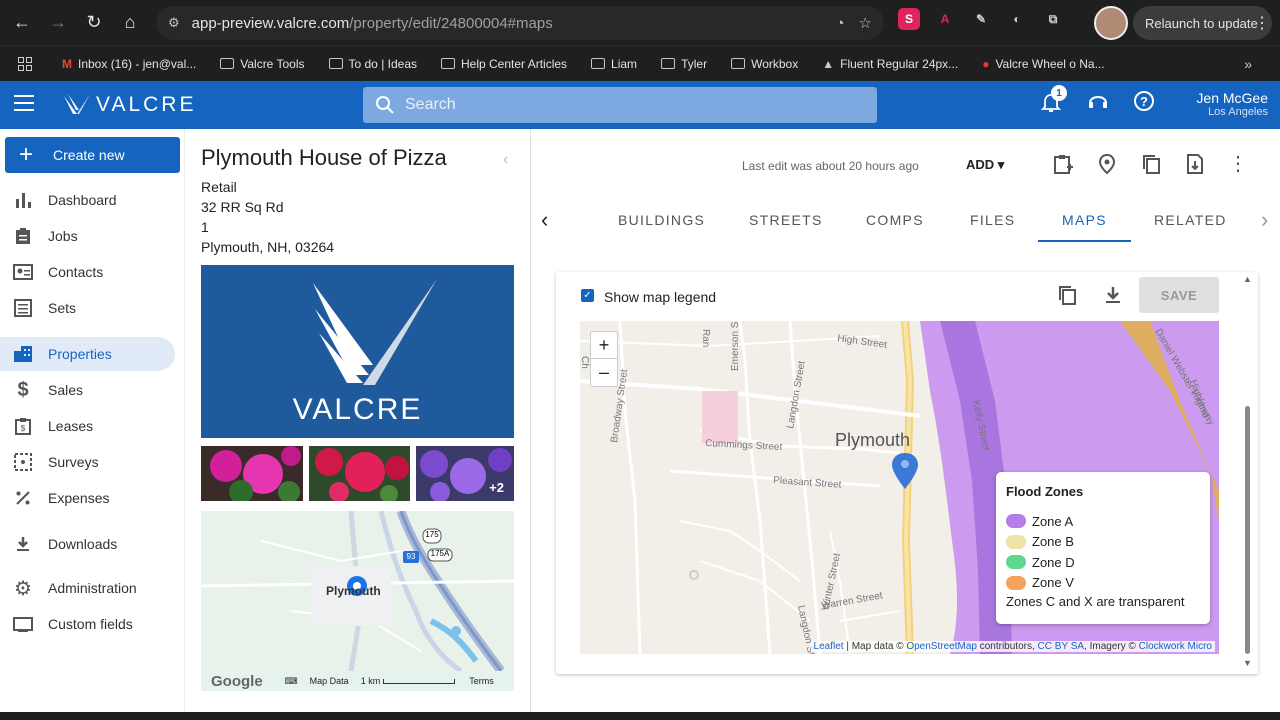  I want to click on license-link: CC BY SA, so click(1061, 646).